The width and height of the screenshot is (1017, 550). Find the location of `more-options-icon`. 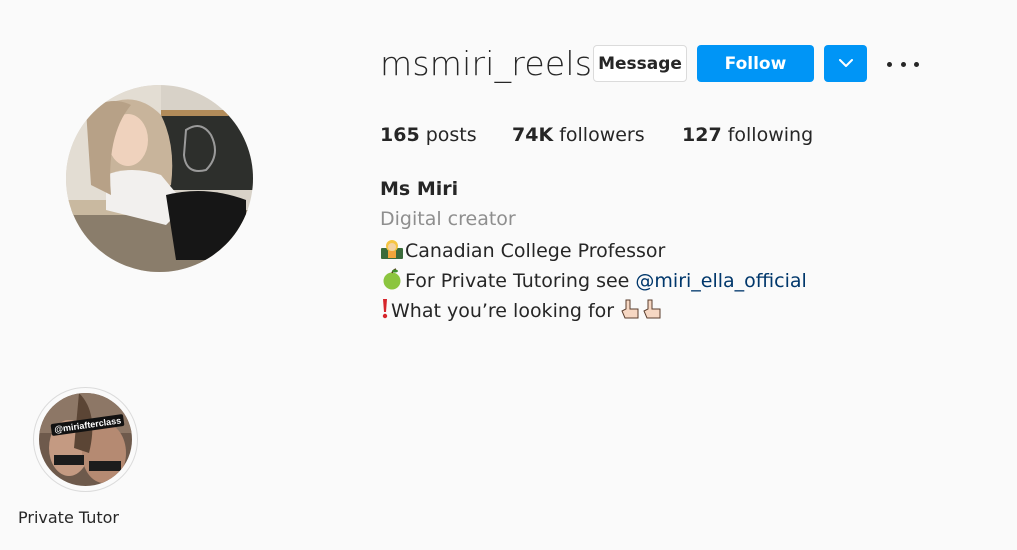

more-options-icon is located at coordinates (903, 64).